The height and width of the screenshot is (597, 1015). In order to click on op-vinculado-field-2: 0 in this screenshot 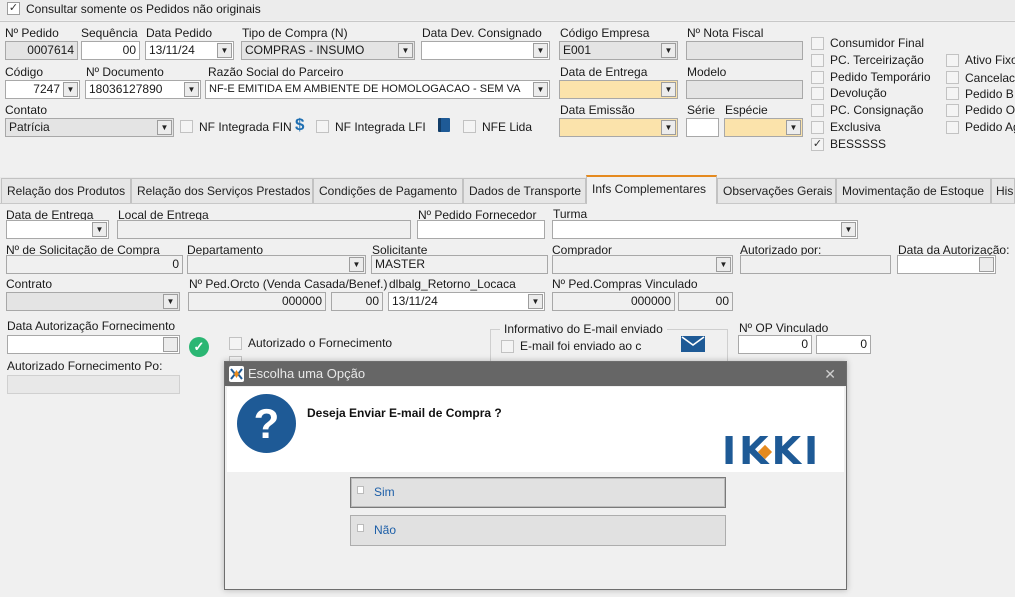, I will do `click(843, 344)`.